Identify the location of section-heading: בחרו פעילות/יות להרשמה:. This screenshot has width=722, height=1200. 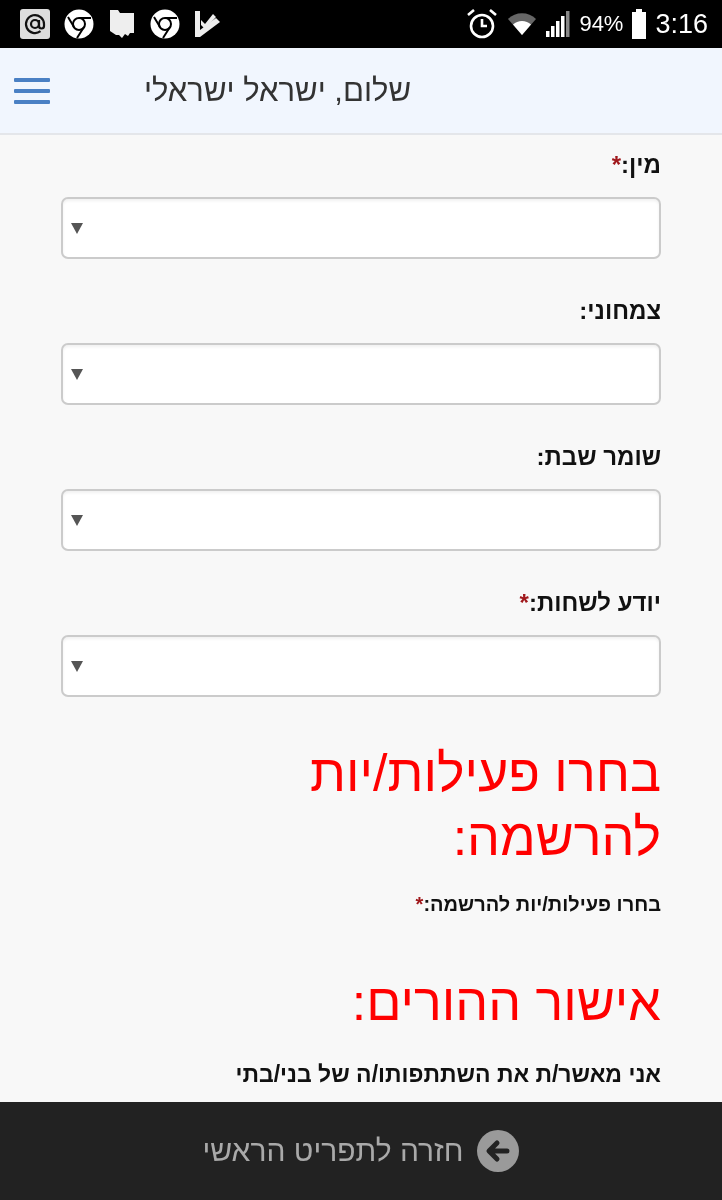
(485, 805).